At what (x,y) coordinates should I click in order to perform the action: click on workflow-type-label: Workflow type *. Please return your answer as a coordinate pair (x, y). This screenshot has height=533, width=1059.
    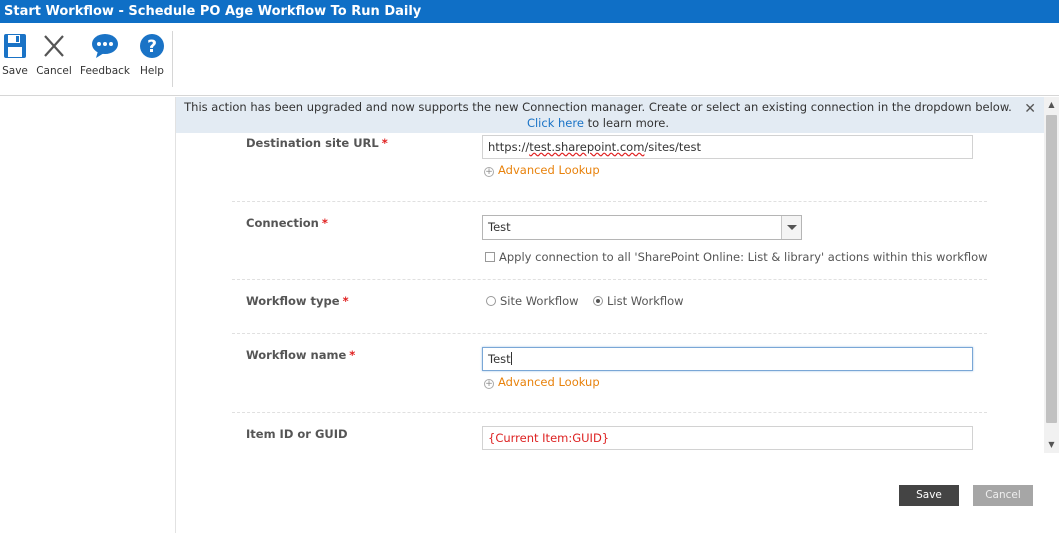
    Looking at the image, I should click on (297, 301).